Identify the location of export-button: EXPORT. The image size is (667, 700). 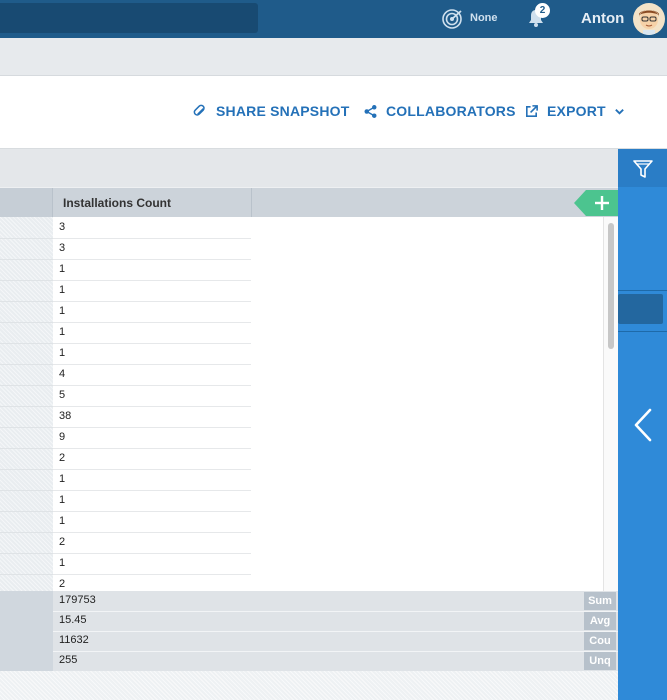
(574, 111).